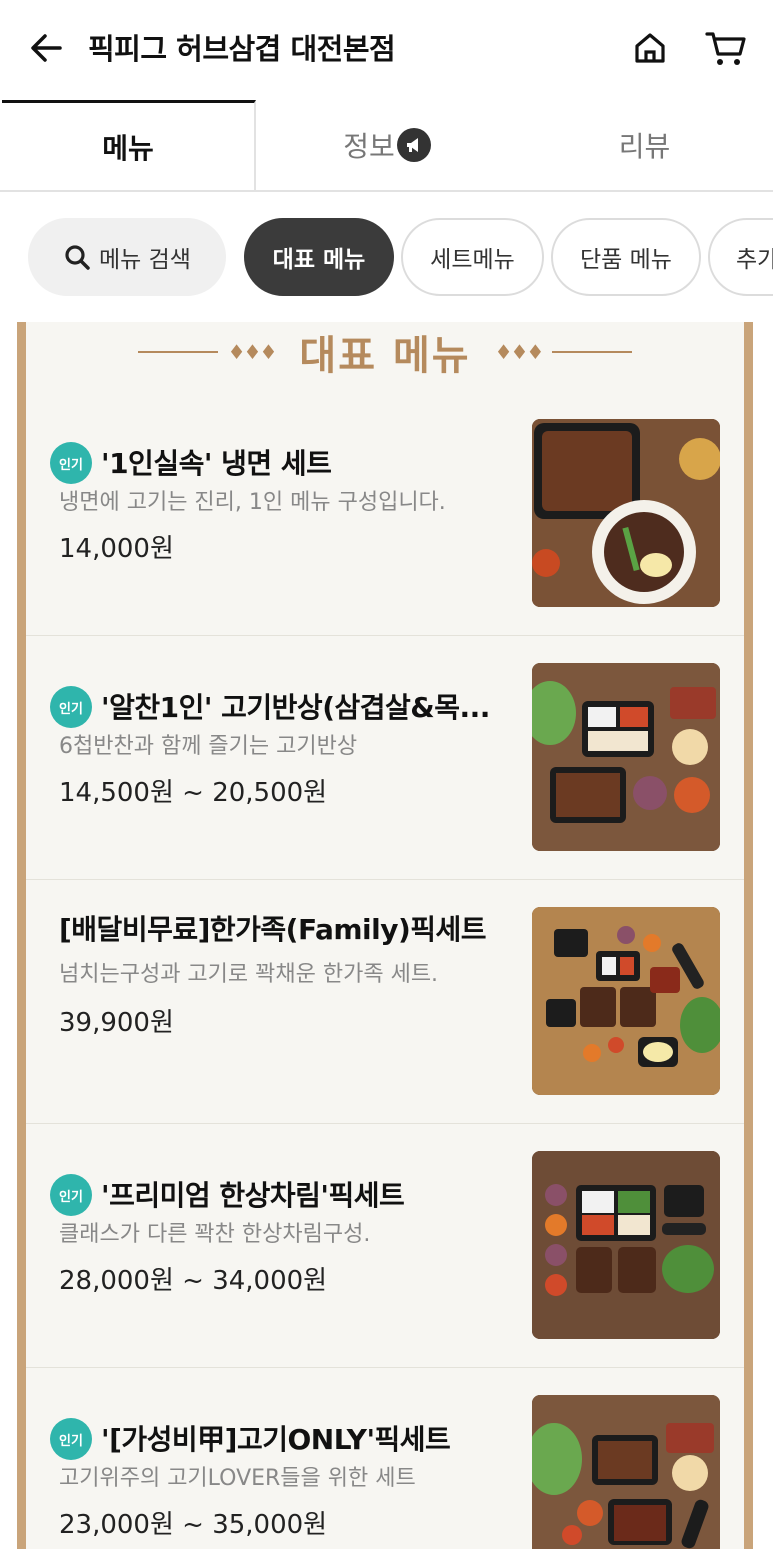 The image size is (773, 1549). What do you see at coordinates (242, 49) in the screenshot?
I see `store-title: 픽피그 허브삼겹 대전본점` at bounding box center [242, 49].